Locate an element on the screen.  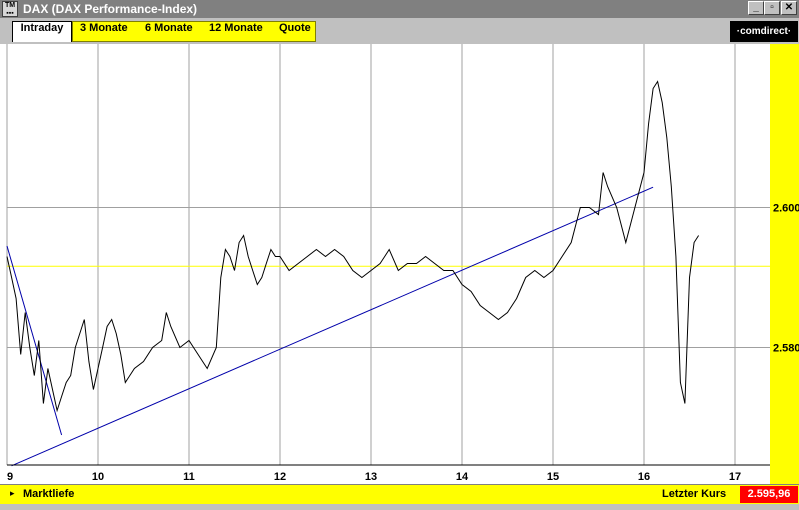
expand-arrow-icon: ▸ is located at coordinates (12, 493).